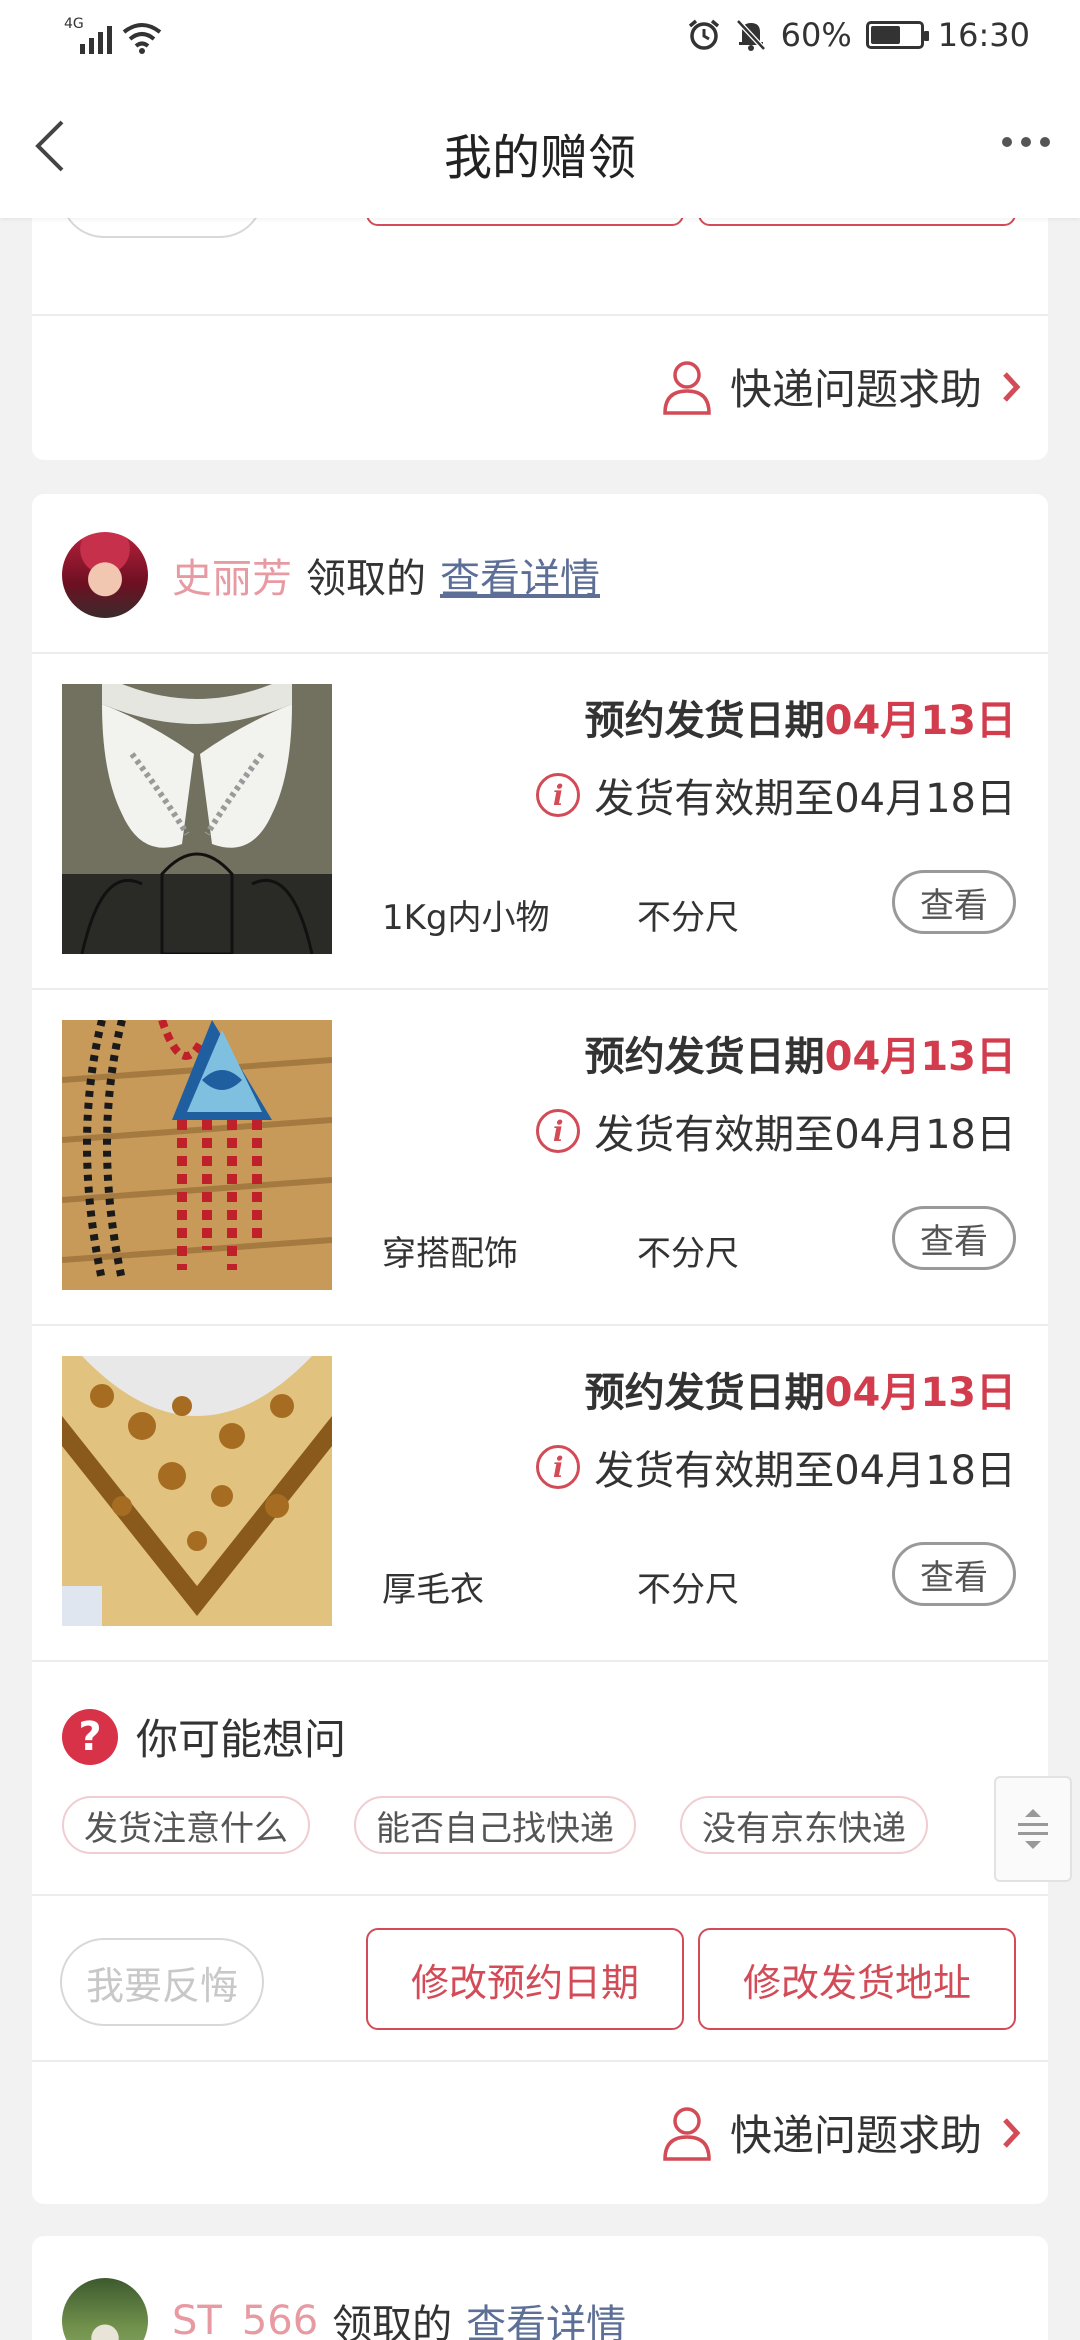 This screenshot has width=1080, height=2340. What do you see at coordinates (858, 35) in the screenshot?
I see `status-right: 60% 16:30` at bounding box center [858, 35].